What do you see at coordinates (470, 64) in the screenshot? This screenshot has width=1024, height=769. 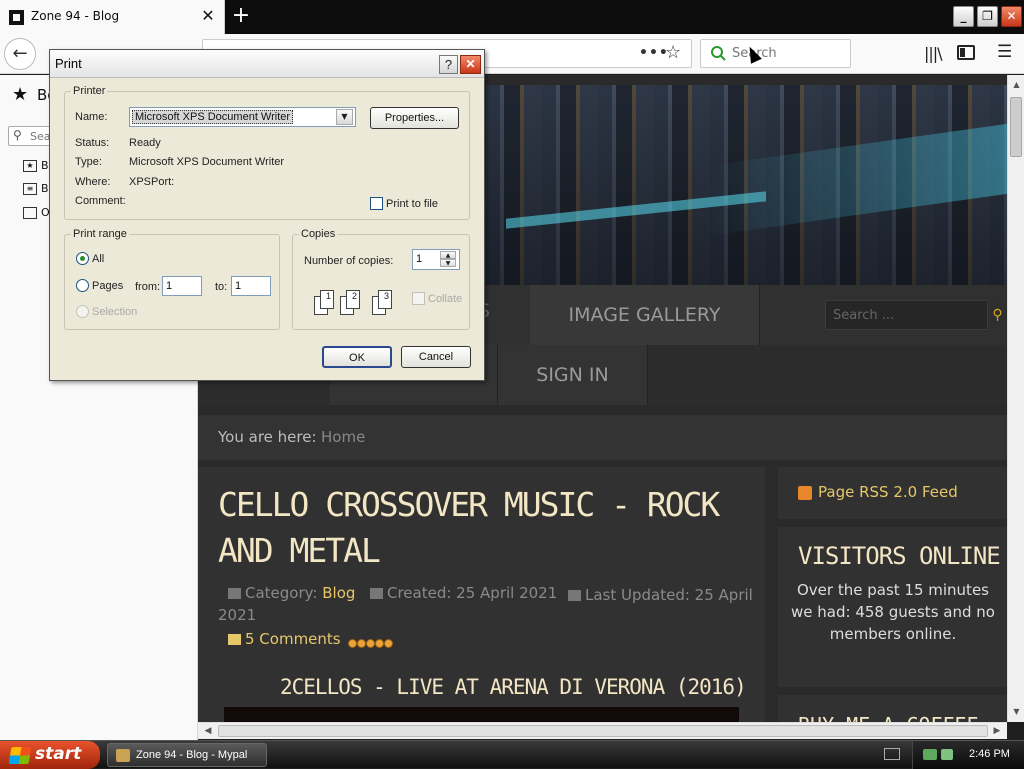 I see `dialog-close-icon: ✕` at bounding box center [470, 64].